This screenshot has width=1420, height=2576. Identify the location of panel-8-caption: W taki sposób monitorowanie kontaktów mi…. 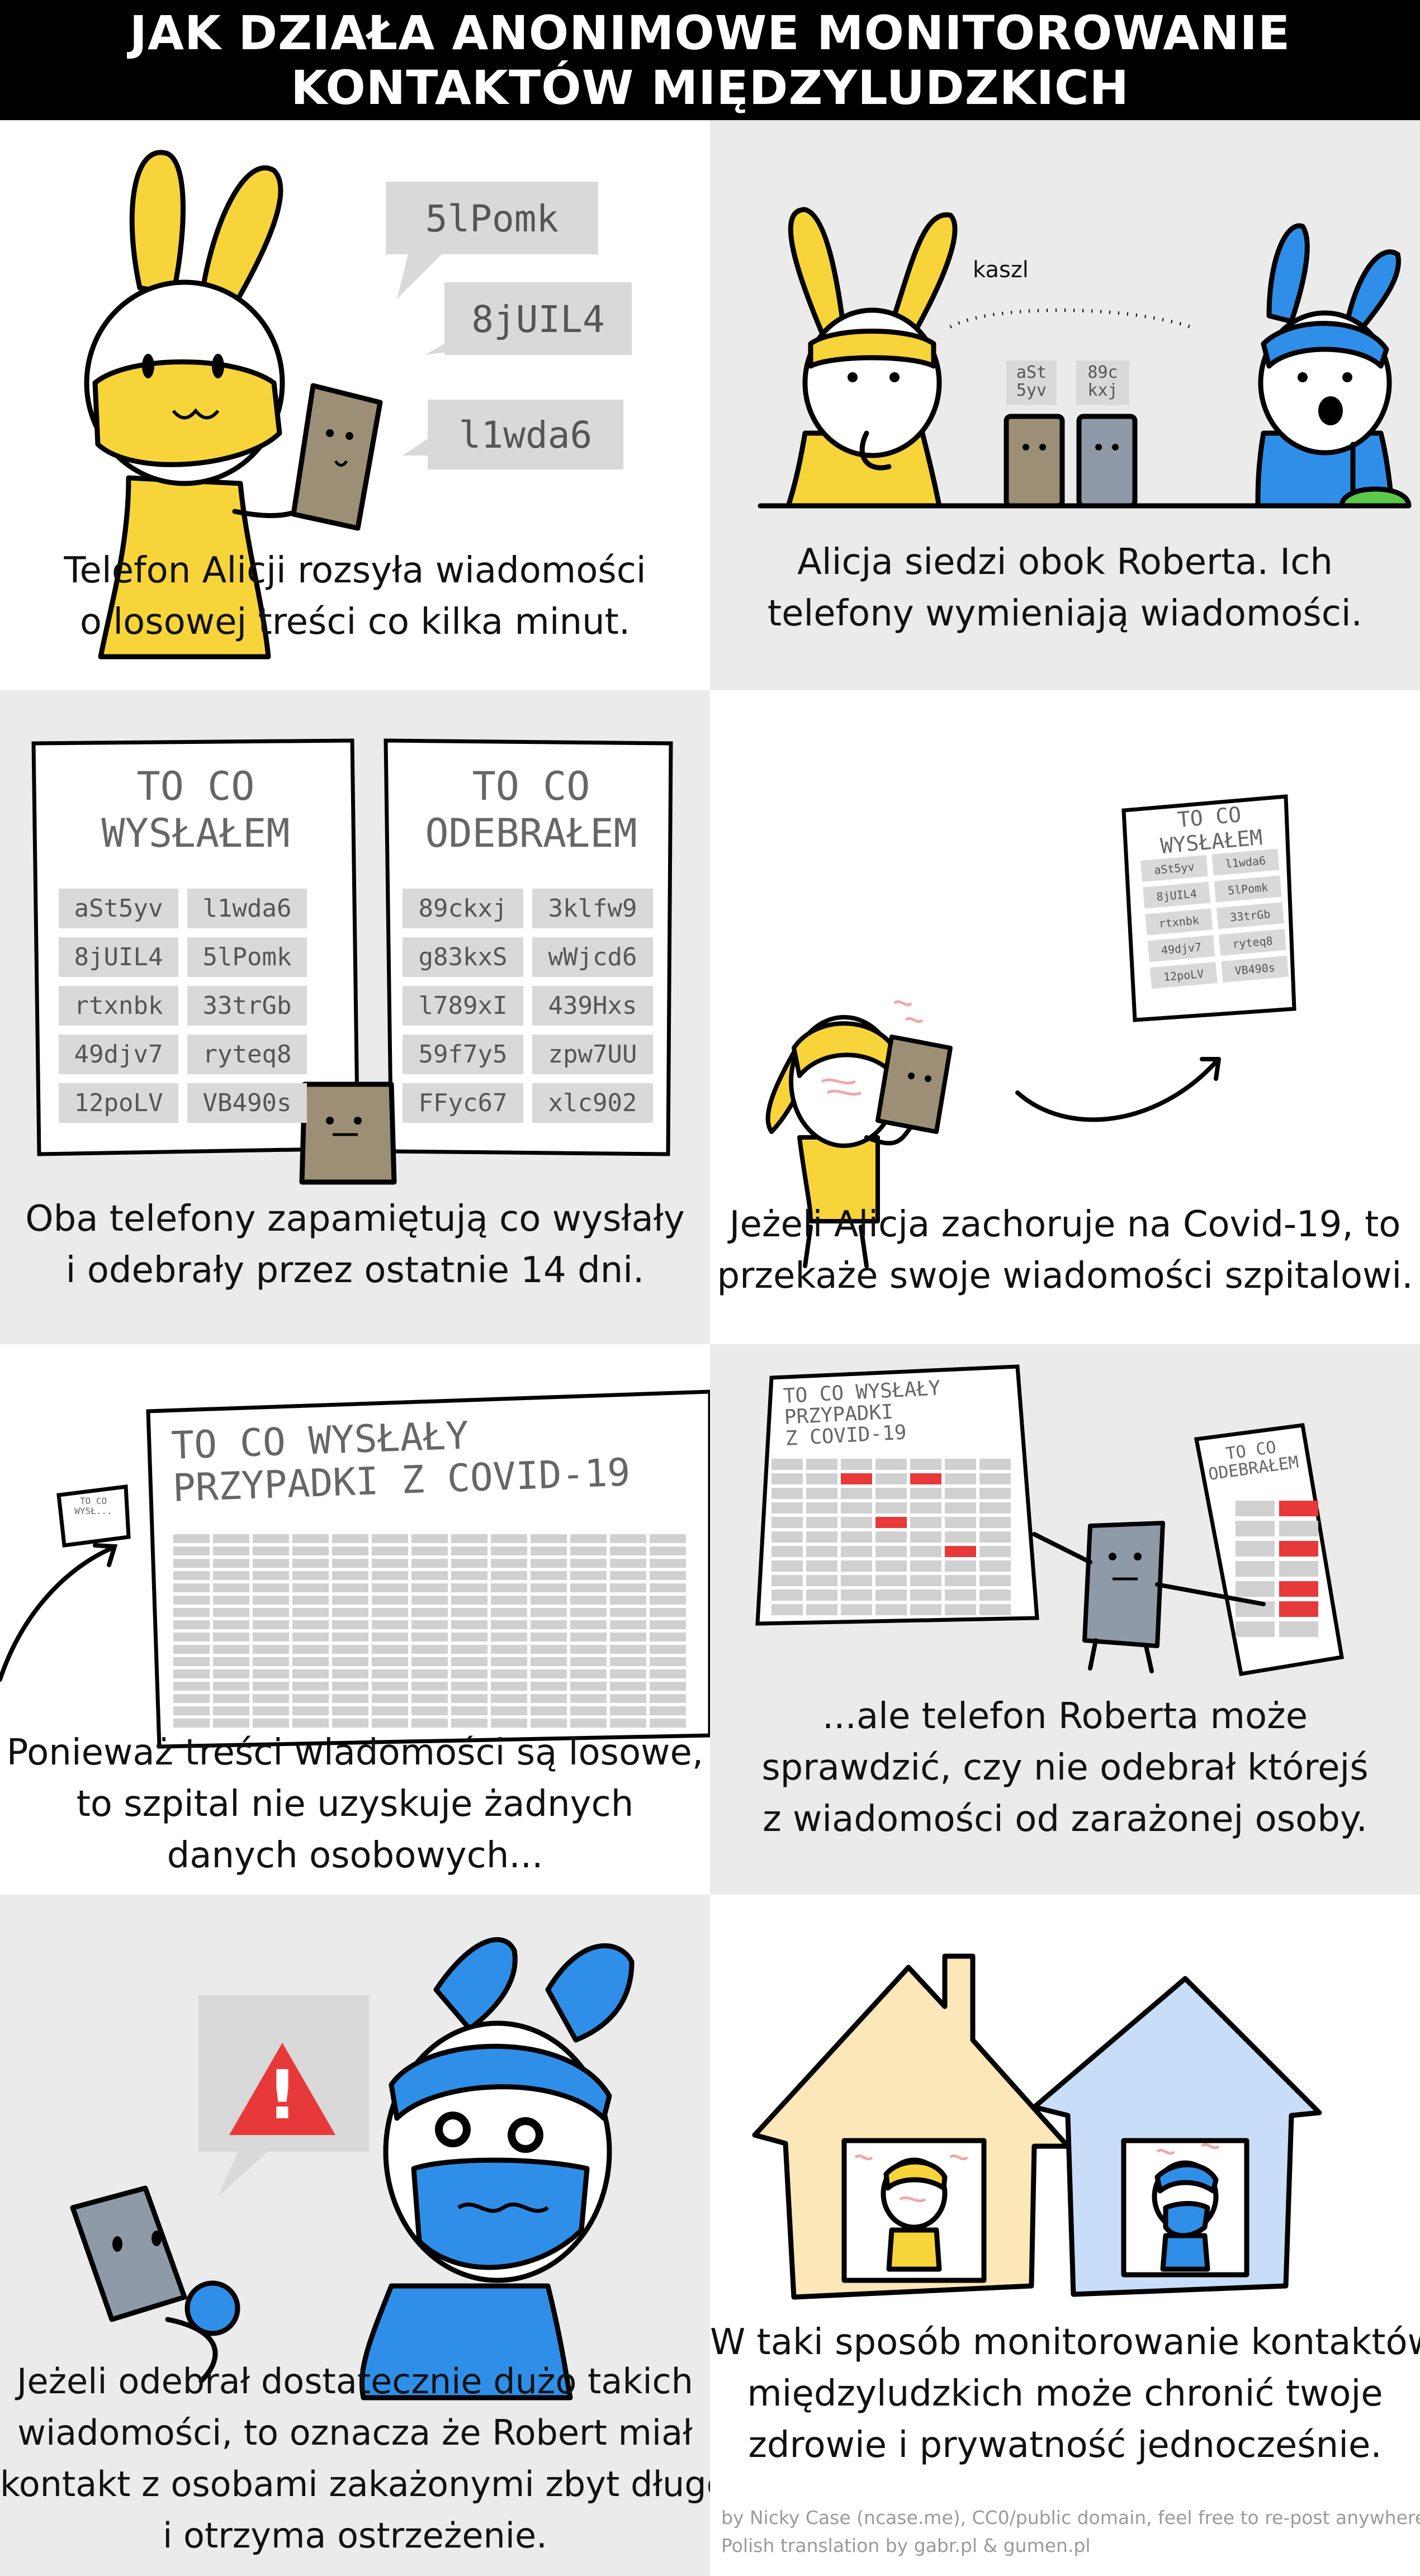
(1065, 2394).